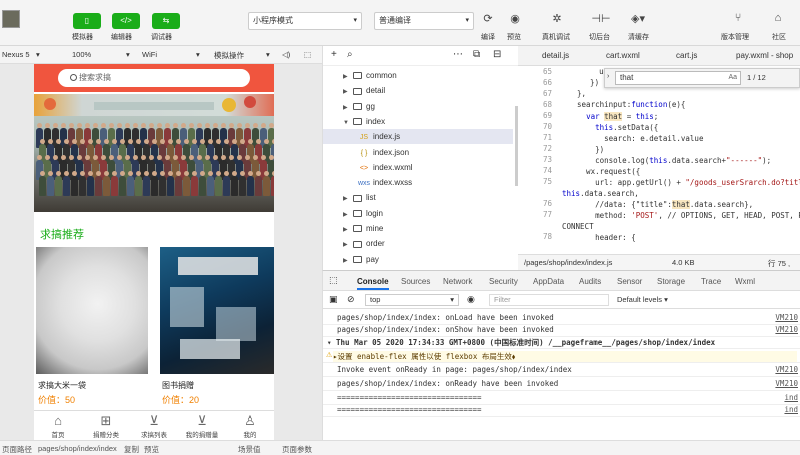 The width and height of the screenshot is (800, 455). What do you see at coordinates (359, 106) in the screenshot?
I see `tree-item: ▶ gg` at bounding box center [359, 106].